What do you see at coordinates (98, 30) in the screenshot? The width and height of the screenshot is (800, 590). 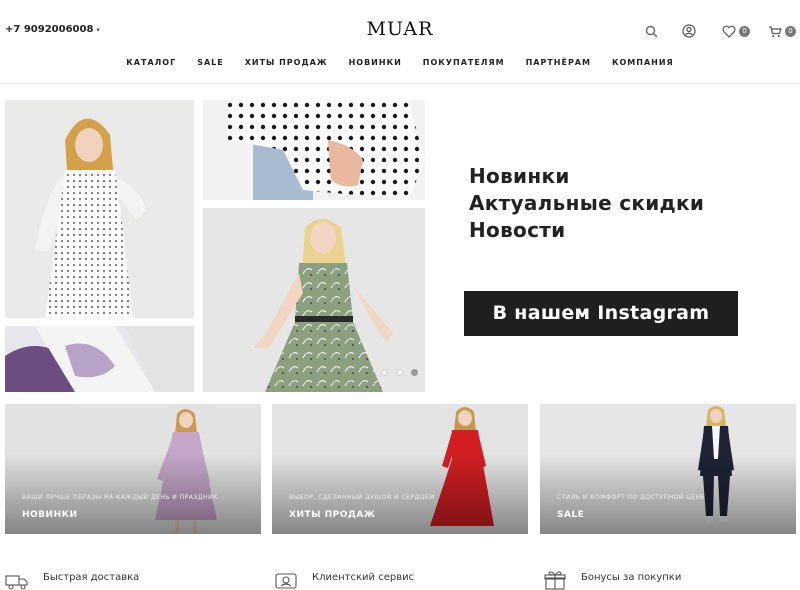 I see `chevron-down-icon: ▾` at bounding box center [98, 30].